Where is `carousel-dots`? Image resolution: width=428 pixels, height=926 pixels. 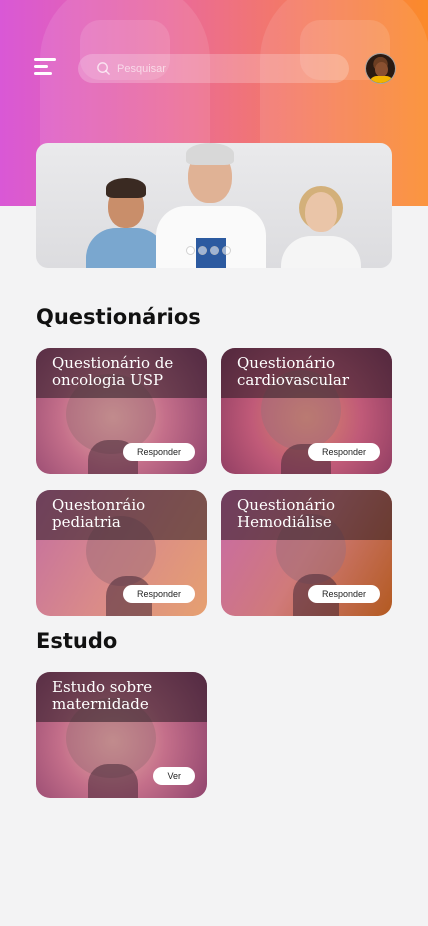
carousel-dots is located at coordinates (208, 250).